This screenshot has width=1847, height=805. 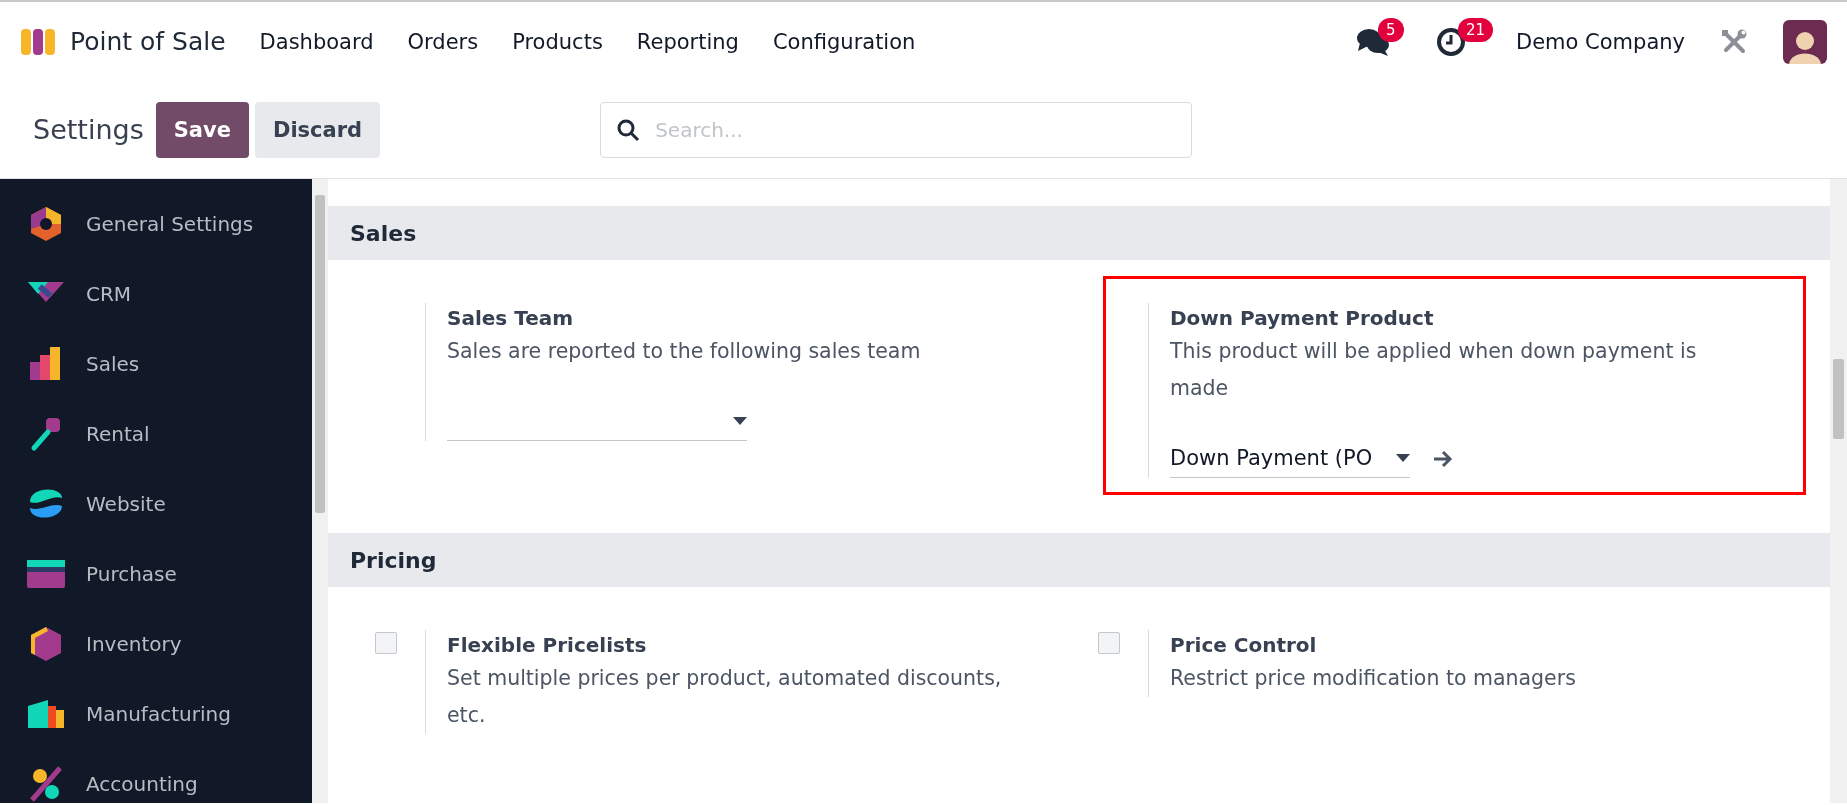 What do you see at coordinates (1302, 318) in the screenshot?
I see `setting-title: Down Payment Product` at bounding box center [1302, 318].